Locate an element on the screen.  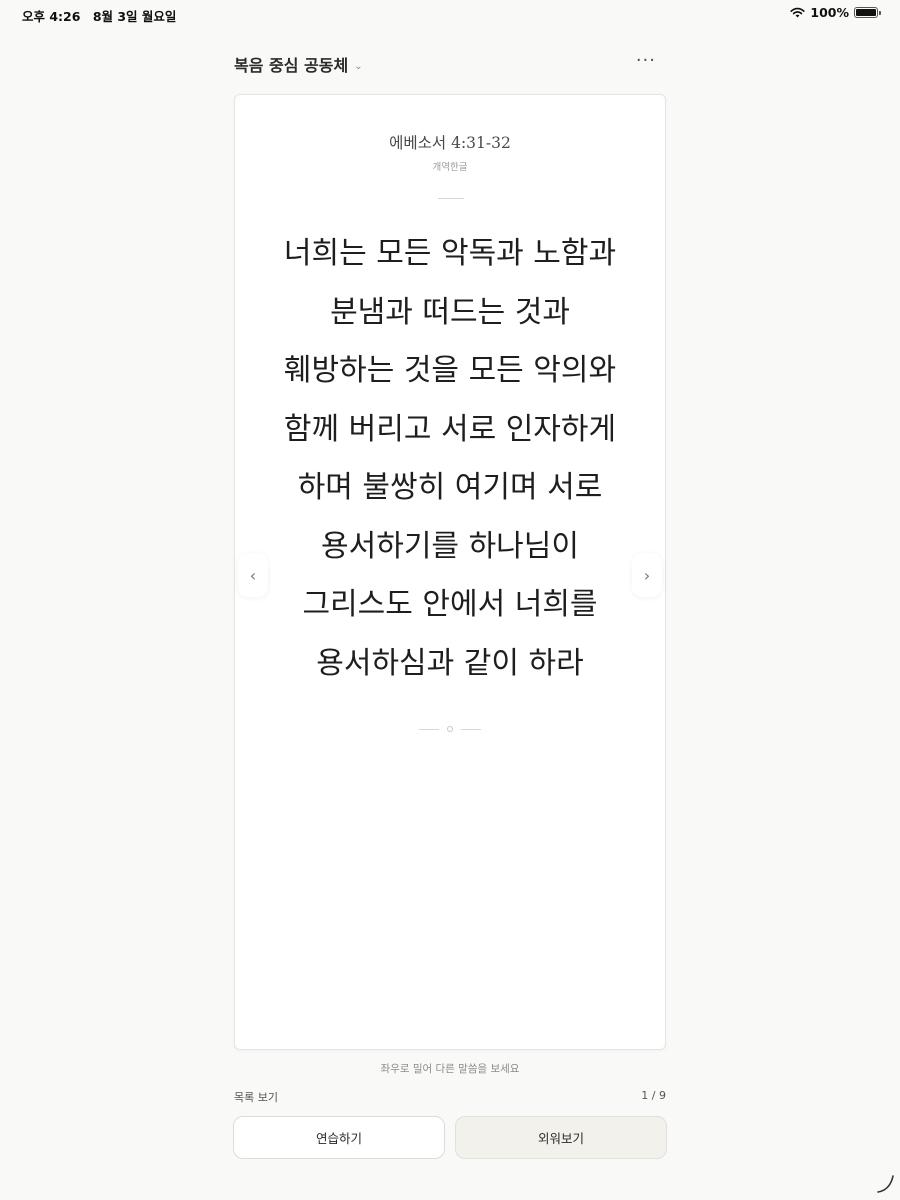
battery-icon is located at coordinates (867, 12).